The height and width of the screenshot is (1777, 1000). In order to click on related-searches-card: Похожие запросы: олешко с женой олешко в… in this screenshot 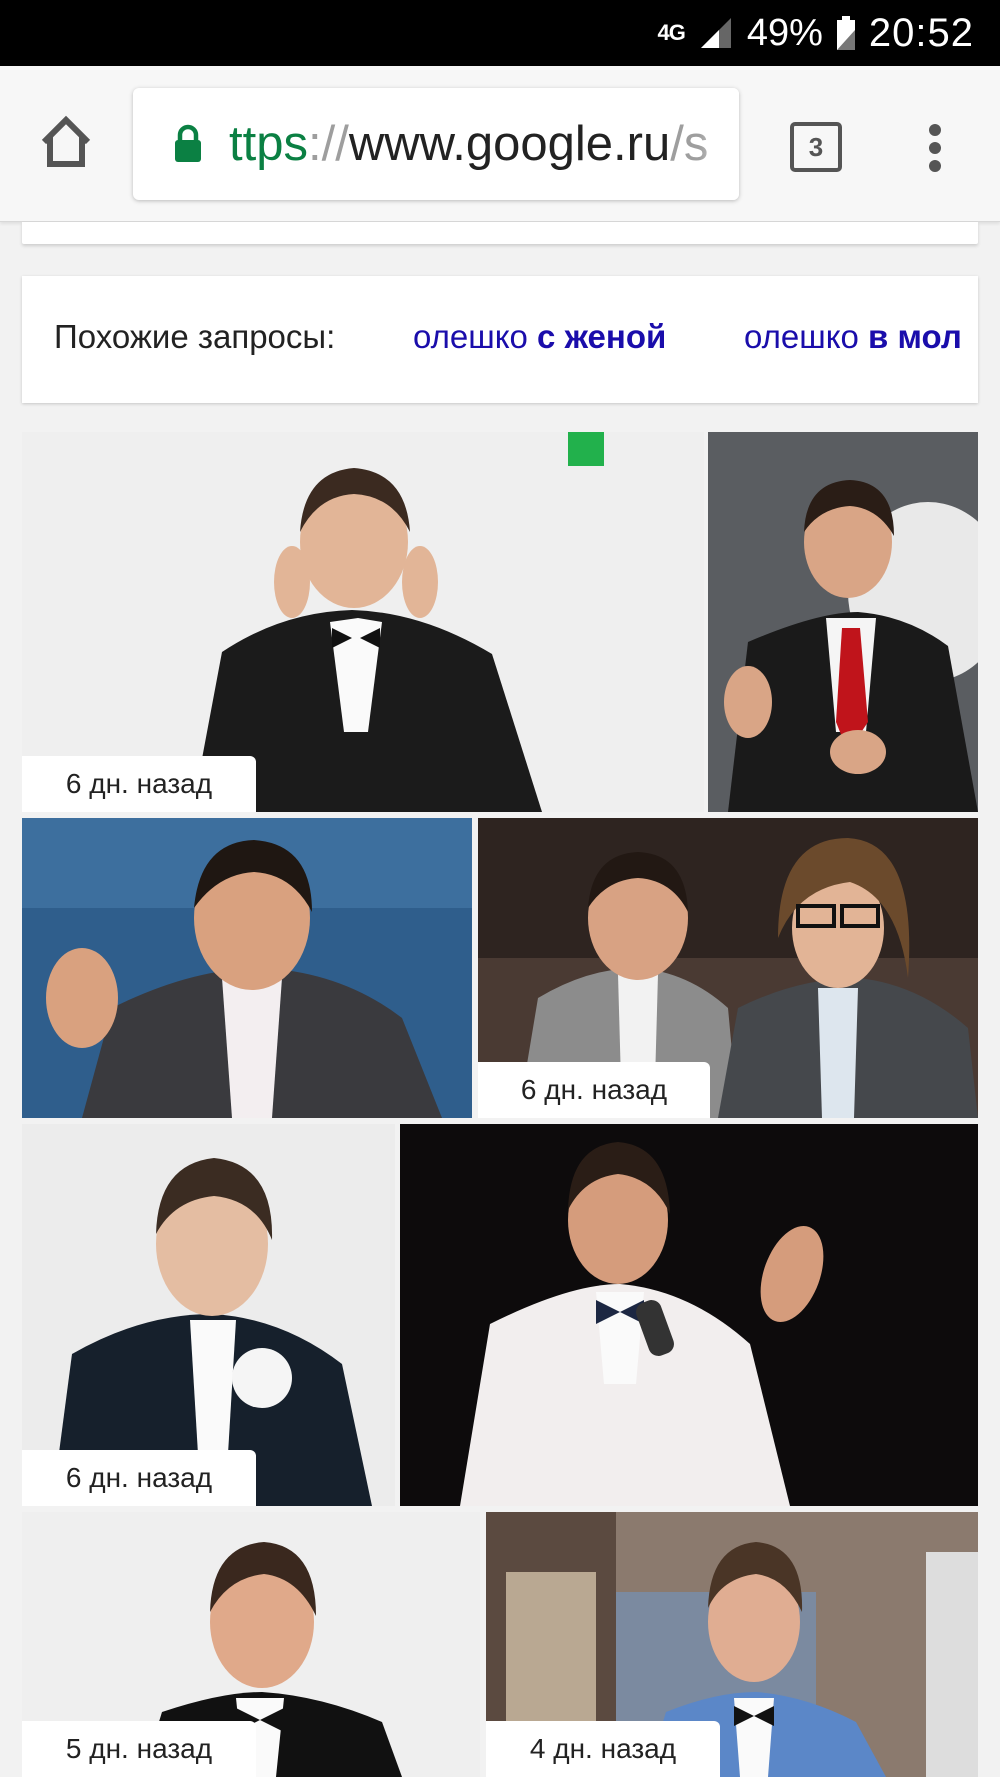, I will do `click(500, 339)`.